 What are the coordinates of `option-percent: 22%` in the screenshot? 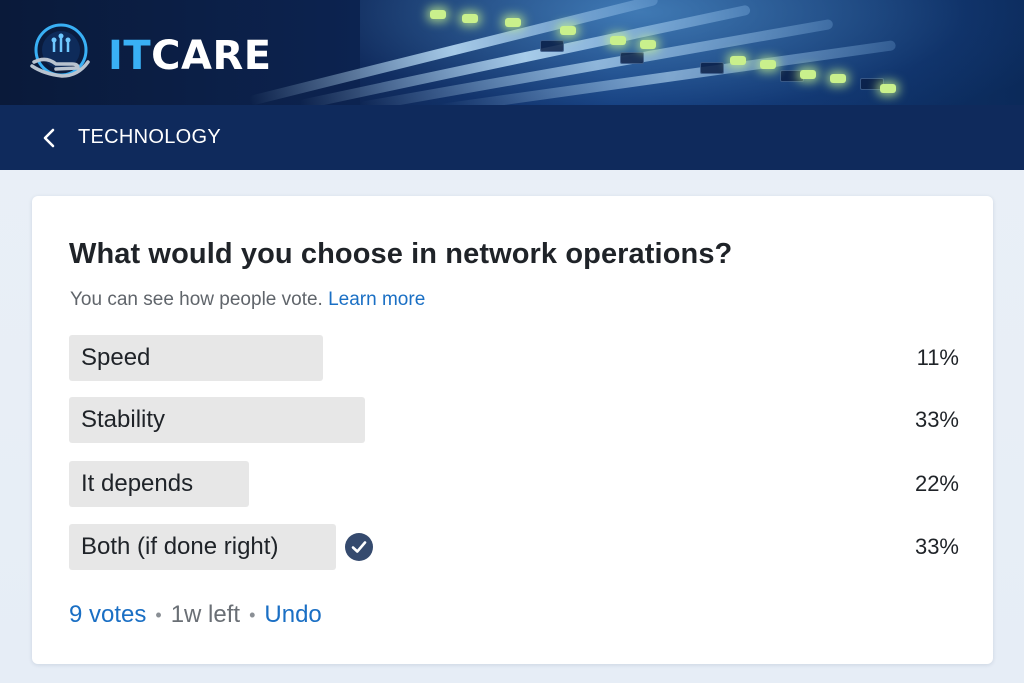 It's located at (936, 483).